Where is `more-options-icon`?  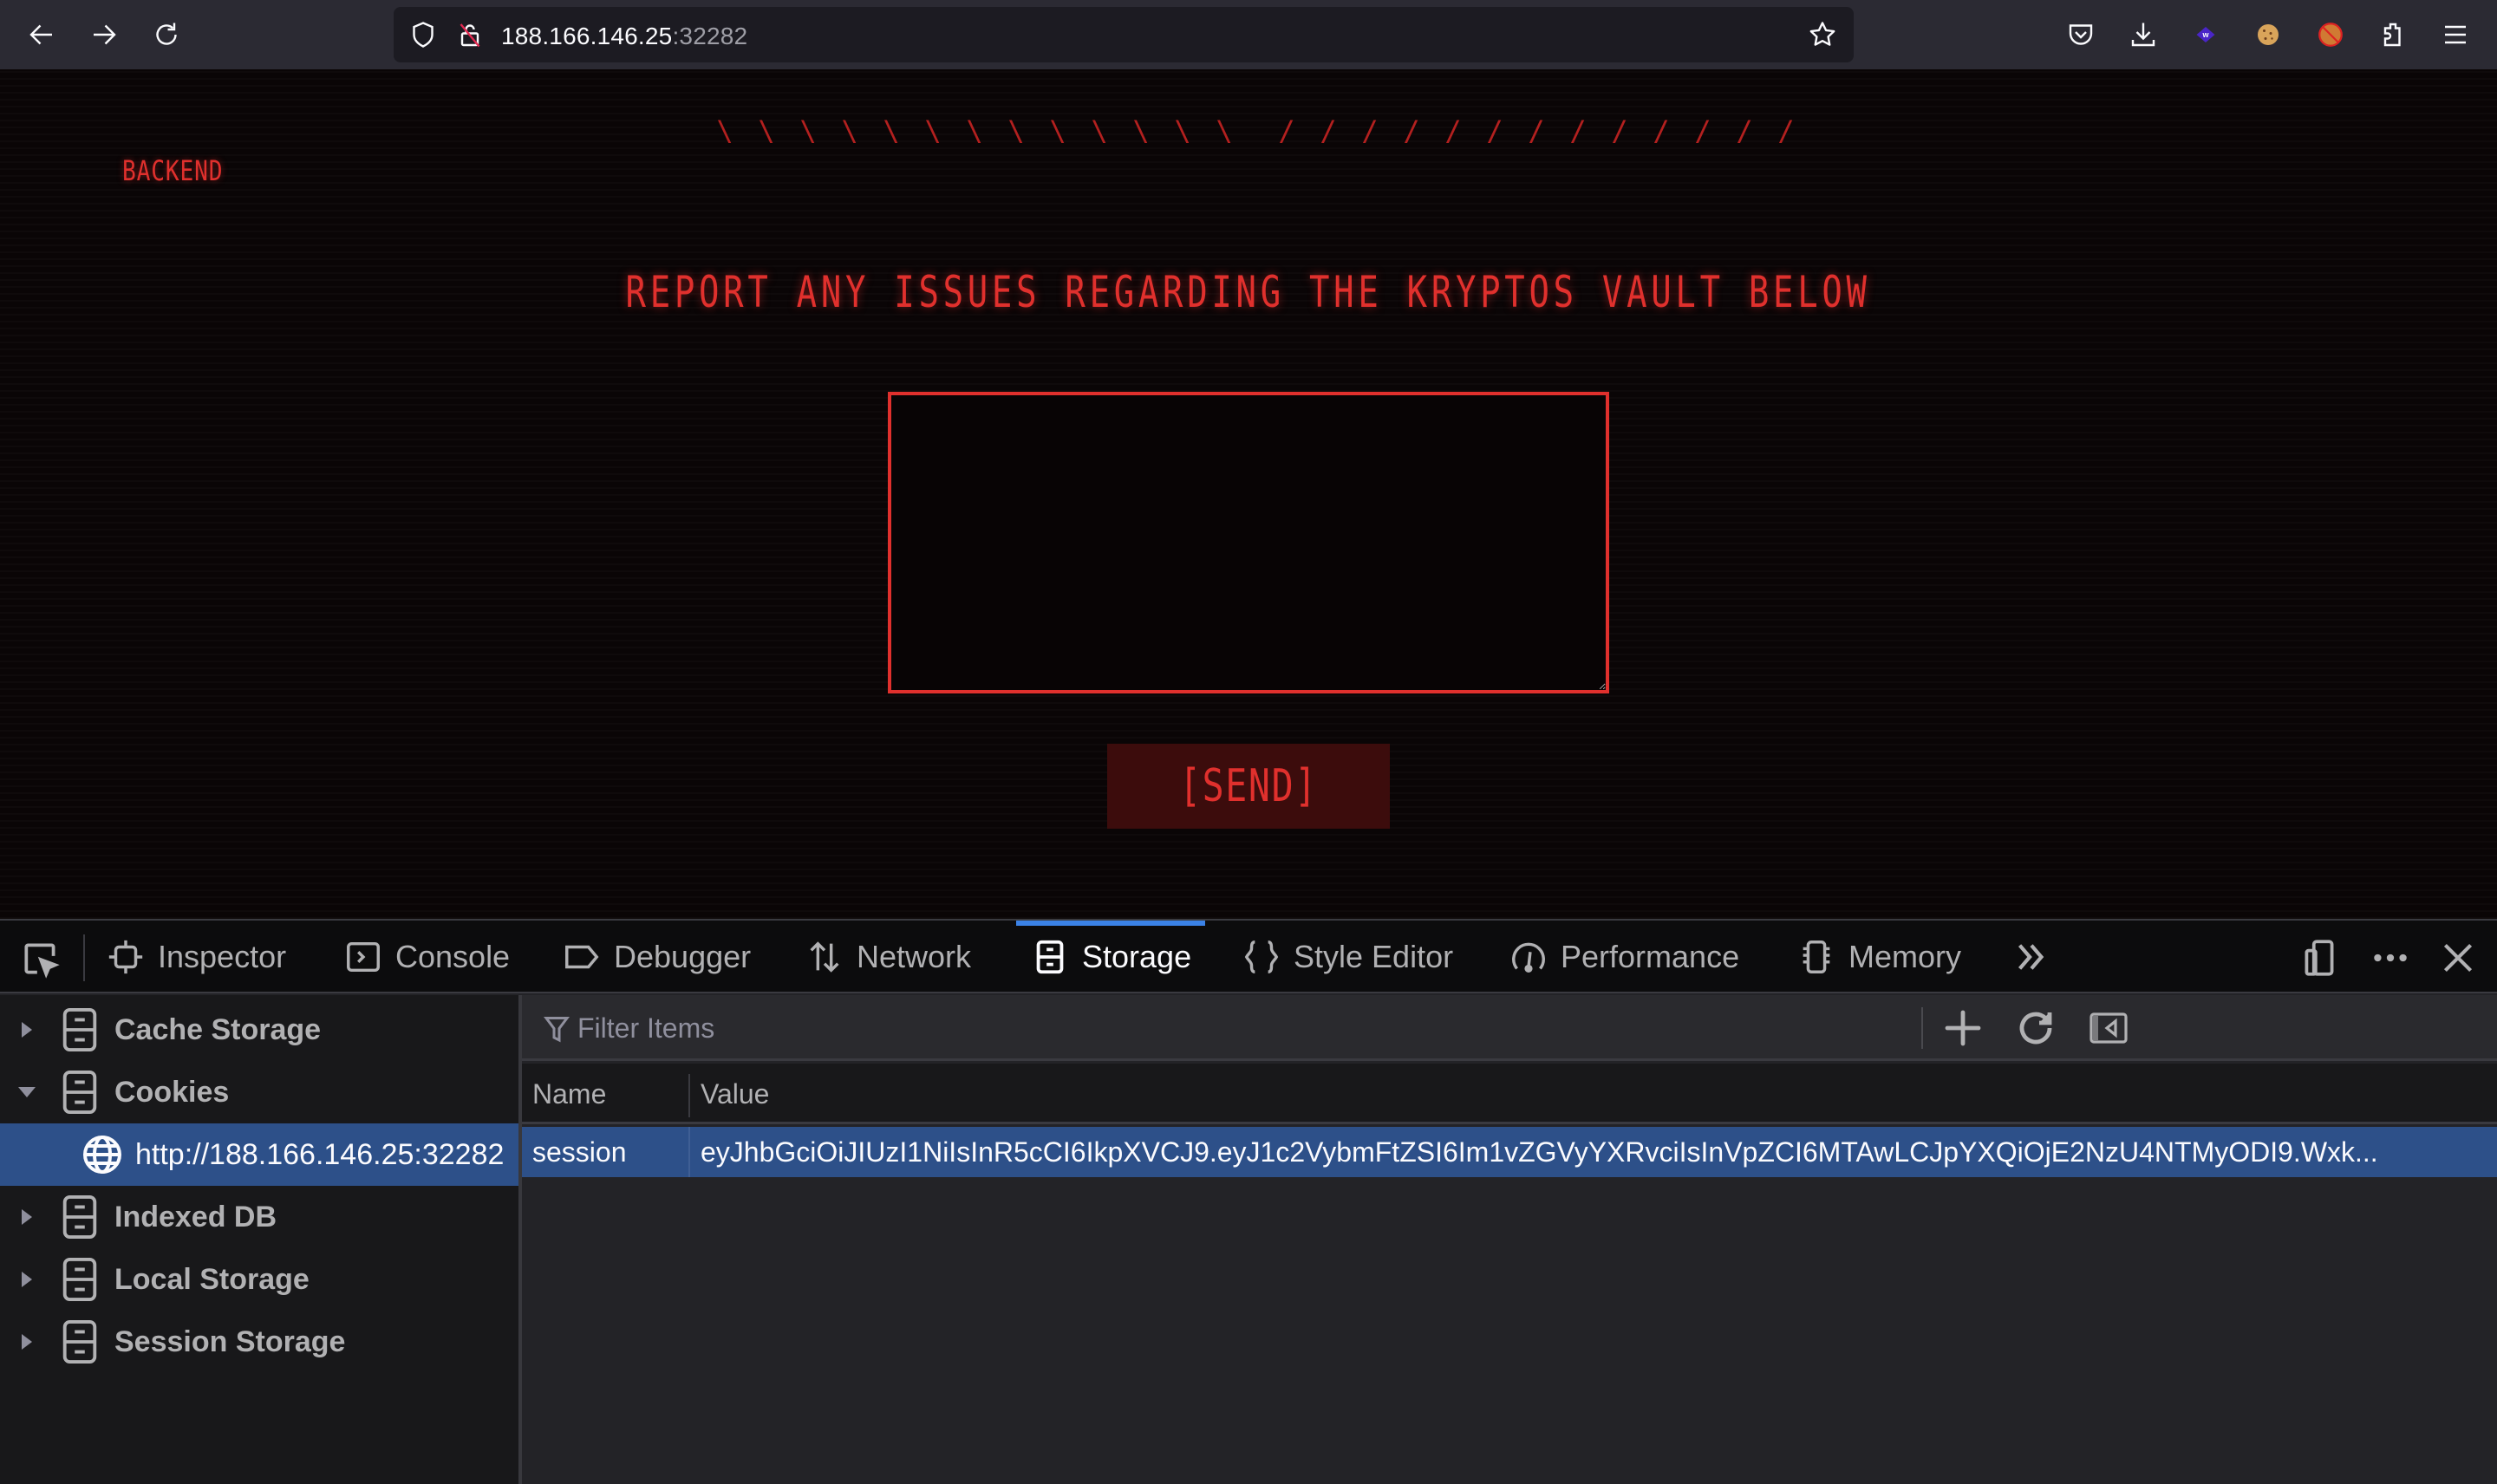 more-options-icon is located at coordinates (2390, 958).